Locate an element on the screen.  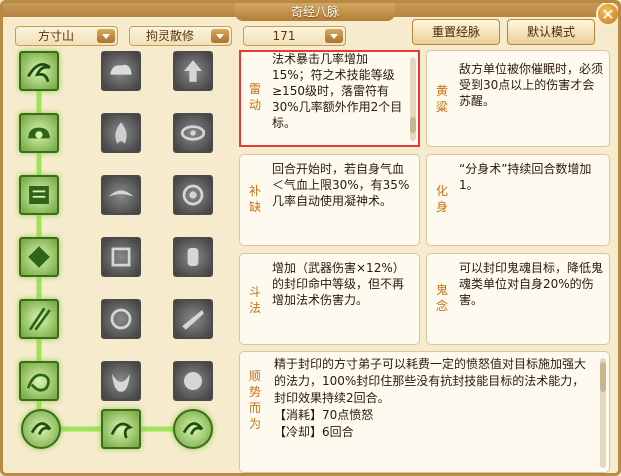
skill-desc: 增加（武器伤害×12%）的封印命中等级，但不再增加法术伤害力。 is located at coordinates (338, 284).